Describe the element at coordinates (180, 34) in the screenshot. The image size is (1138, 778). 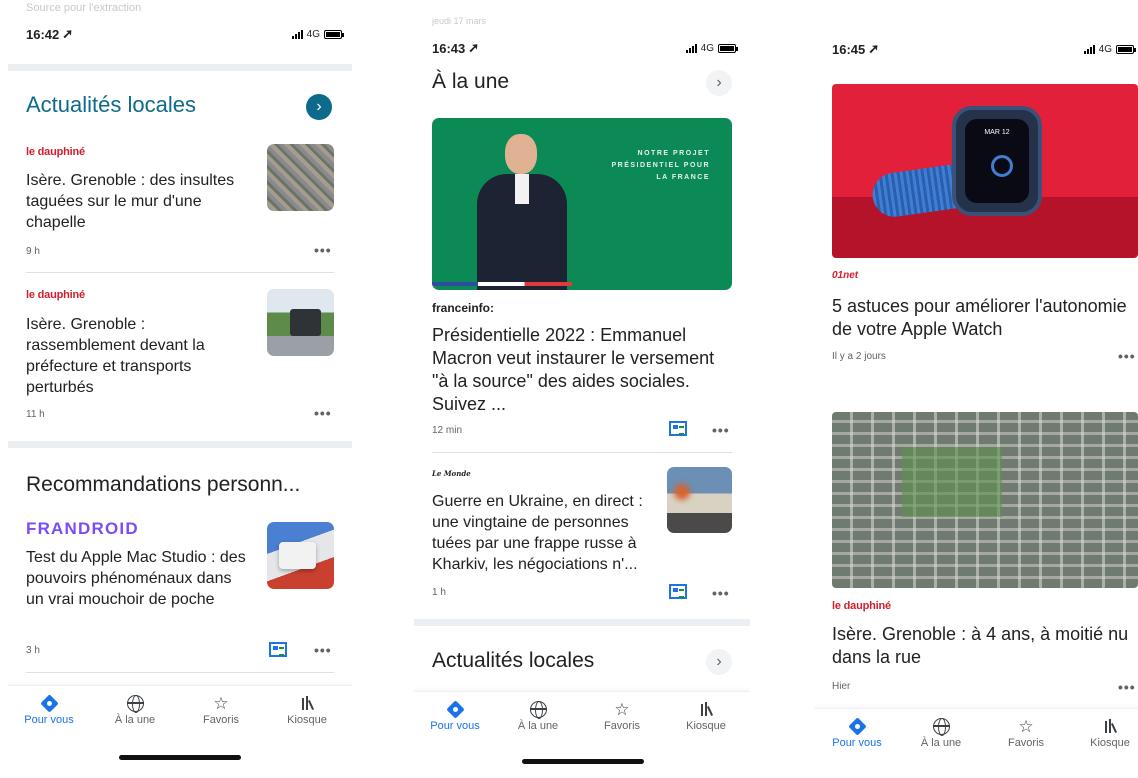
I see `status-bar: 16:42 ➚ 4G` at that location.